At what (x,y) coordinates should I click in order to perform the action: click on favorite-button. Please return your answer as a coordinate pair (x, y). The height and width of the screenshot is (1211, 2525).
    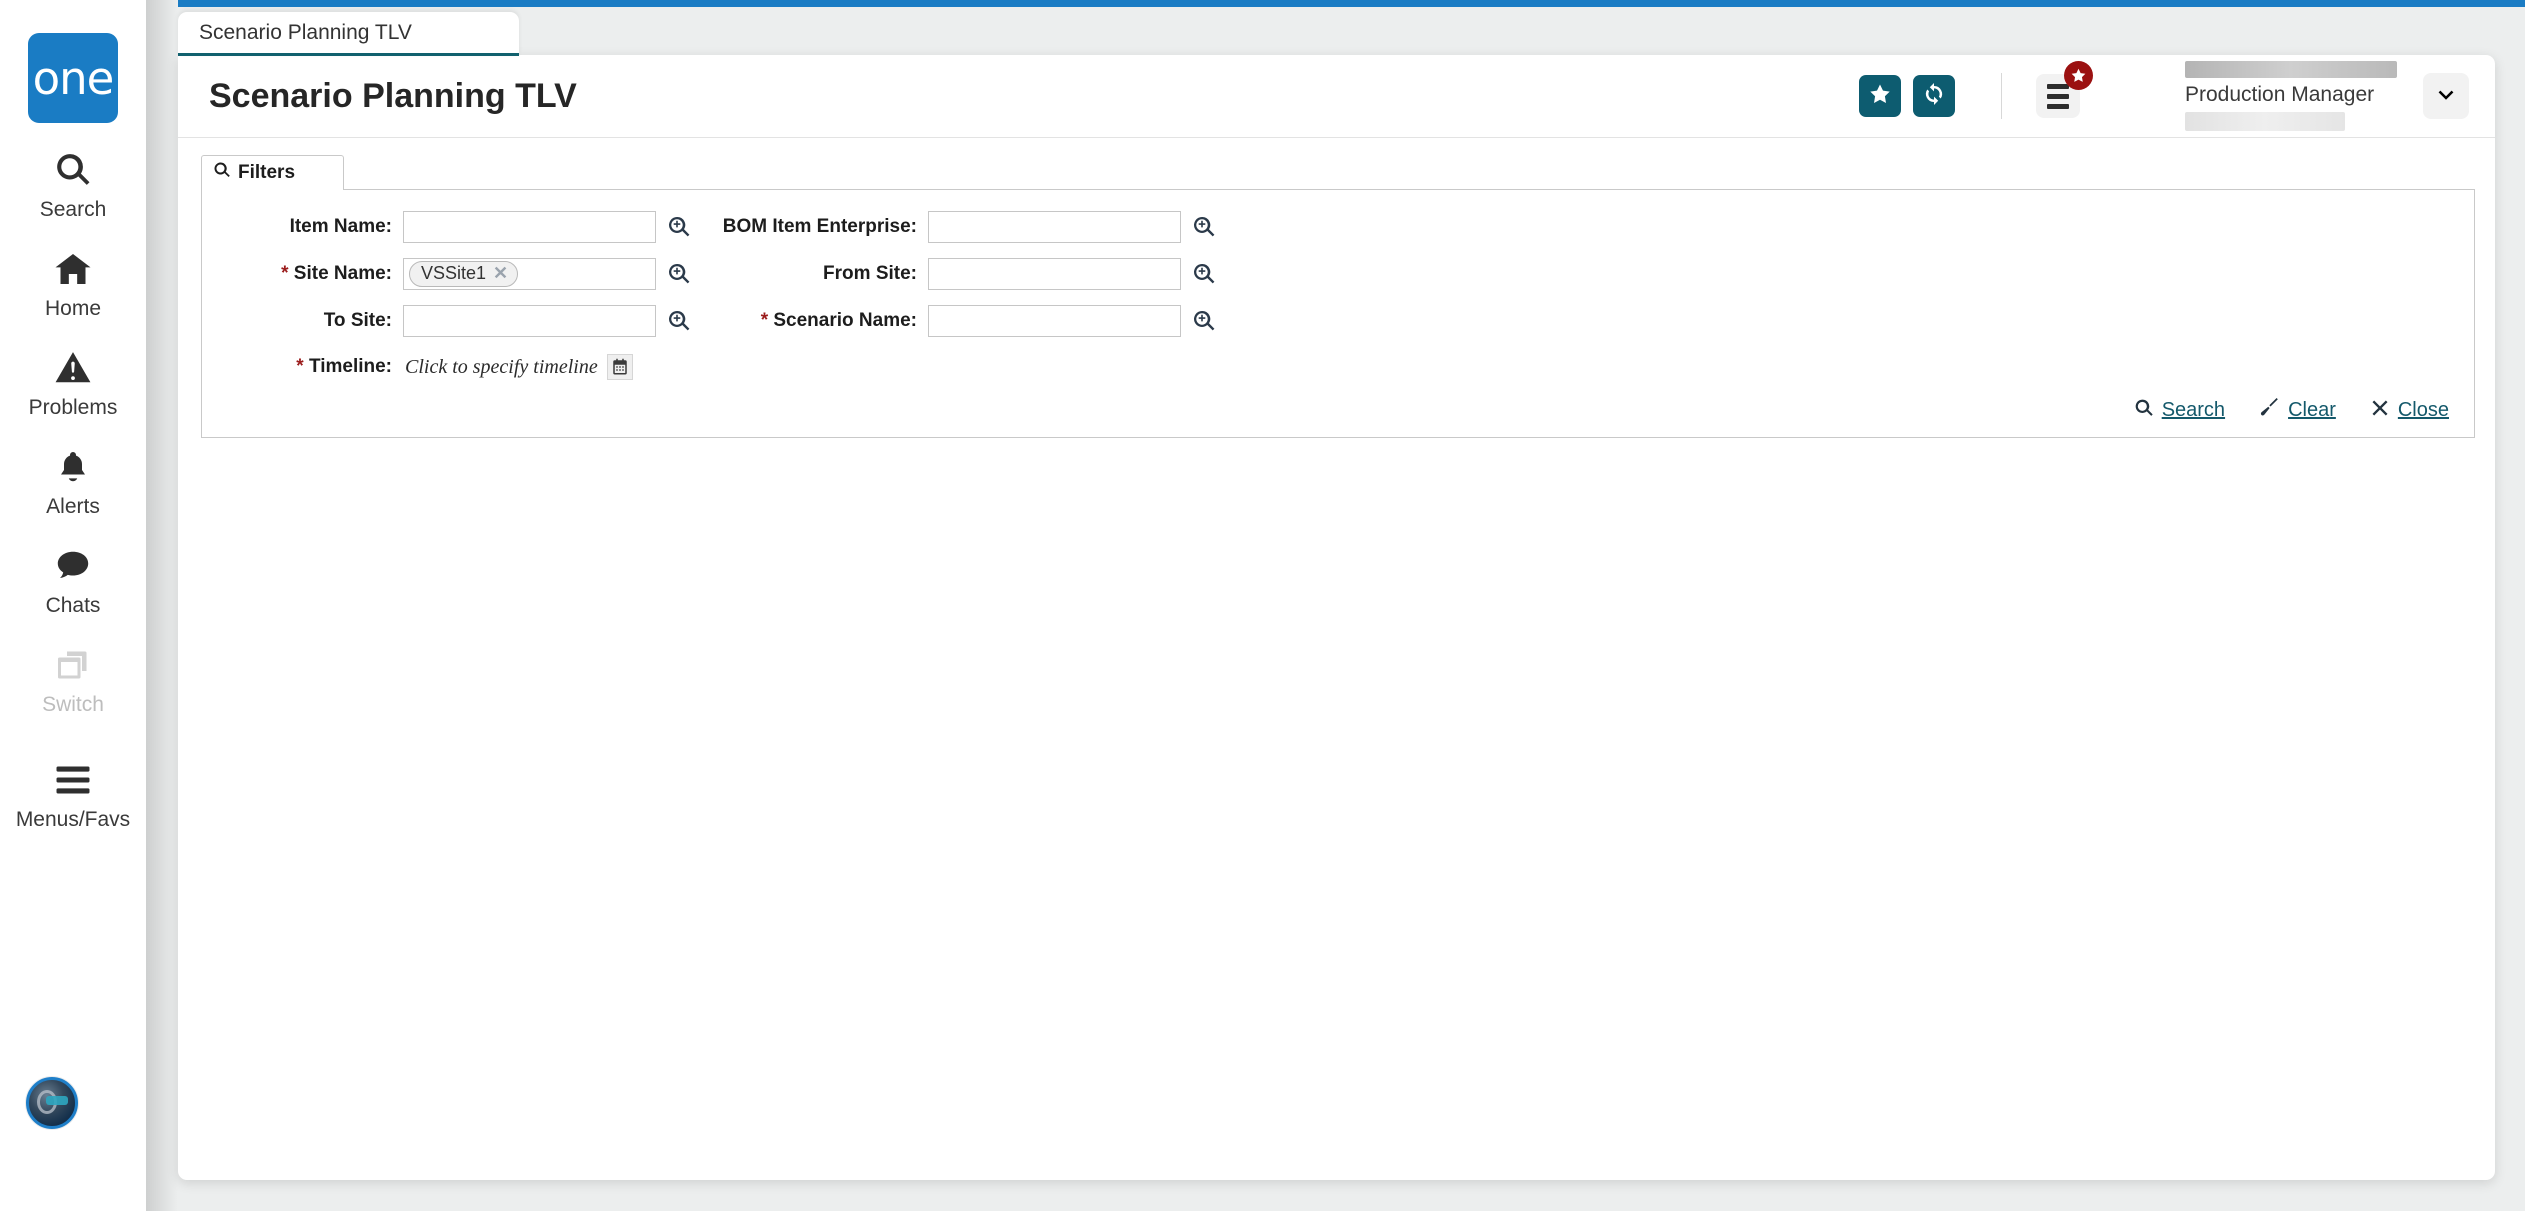
    Looking at the image, I should click on (1880, 96).